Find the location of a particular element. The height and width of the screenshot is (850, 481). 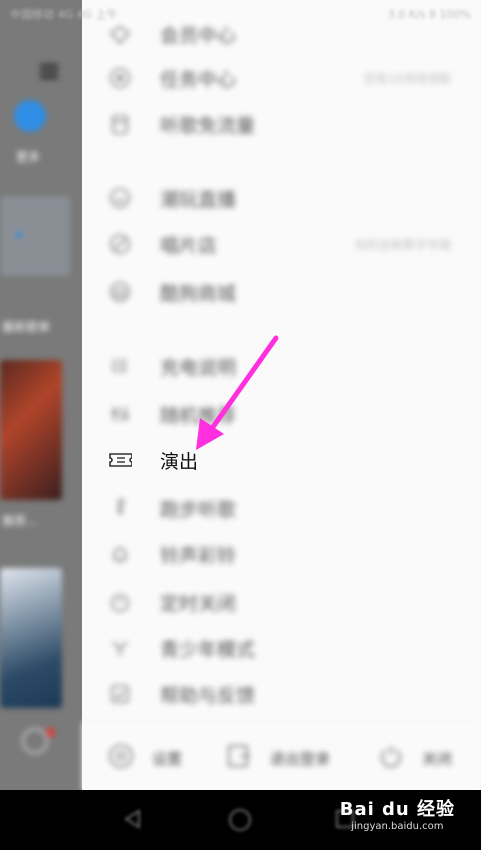

close-label: 关闭 is located at coordinates (437, 758).